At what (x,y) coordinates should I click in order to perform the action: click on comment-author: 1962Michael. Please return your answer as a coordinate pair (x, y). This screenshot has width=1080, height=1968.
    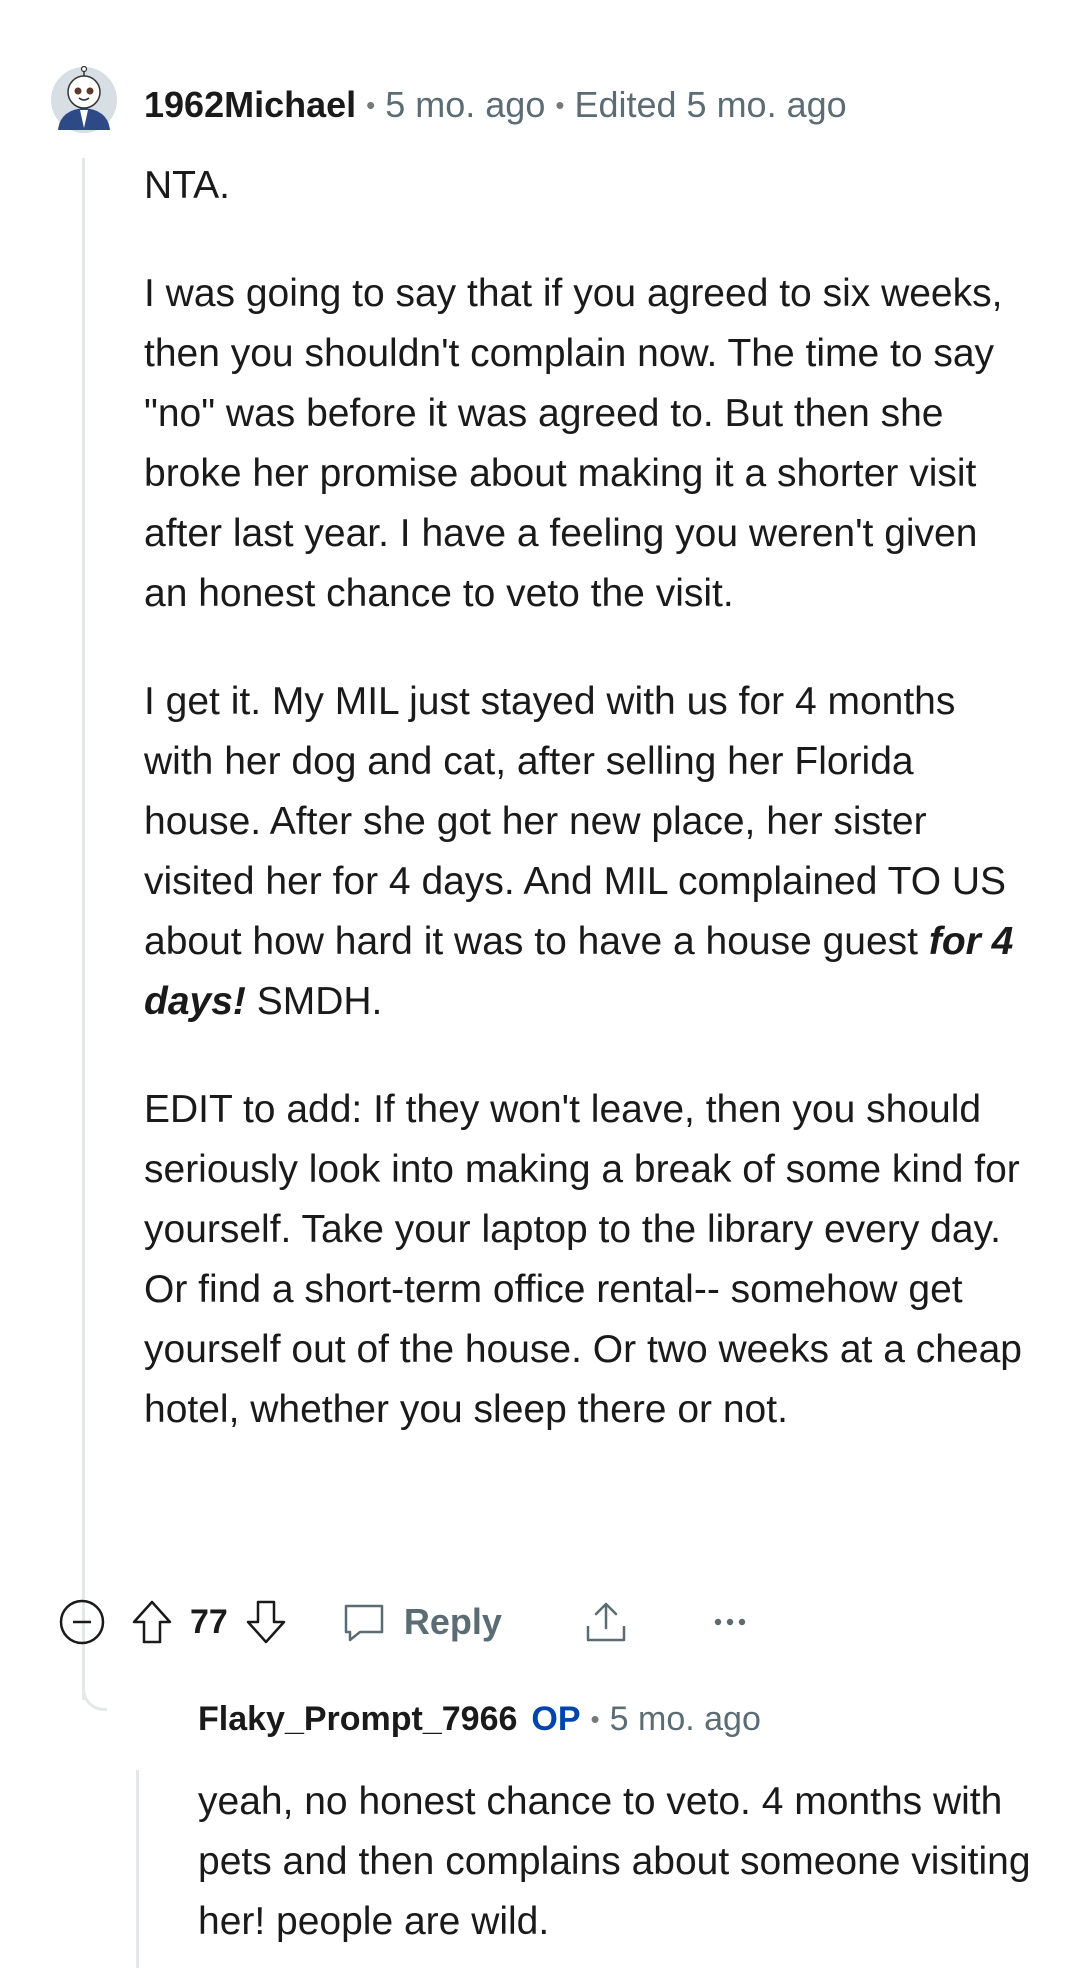
    Looking at the image, I should click on (250, 105).